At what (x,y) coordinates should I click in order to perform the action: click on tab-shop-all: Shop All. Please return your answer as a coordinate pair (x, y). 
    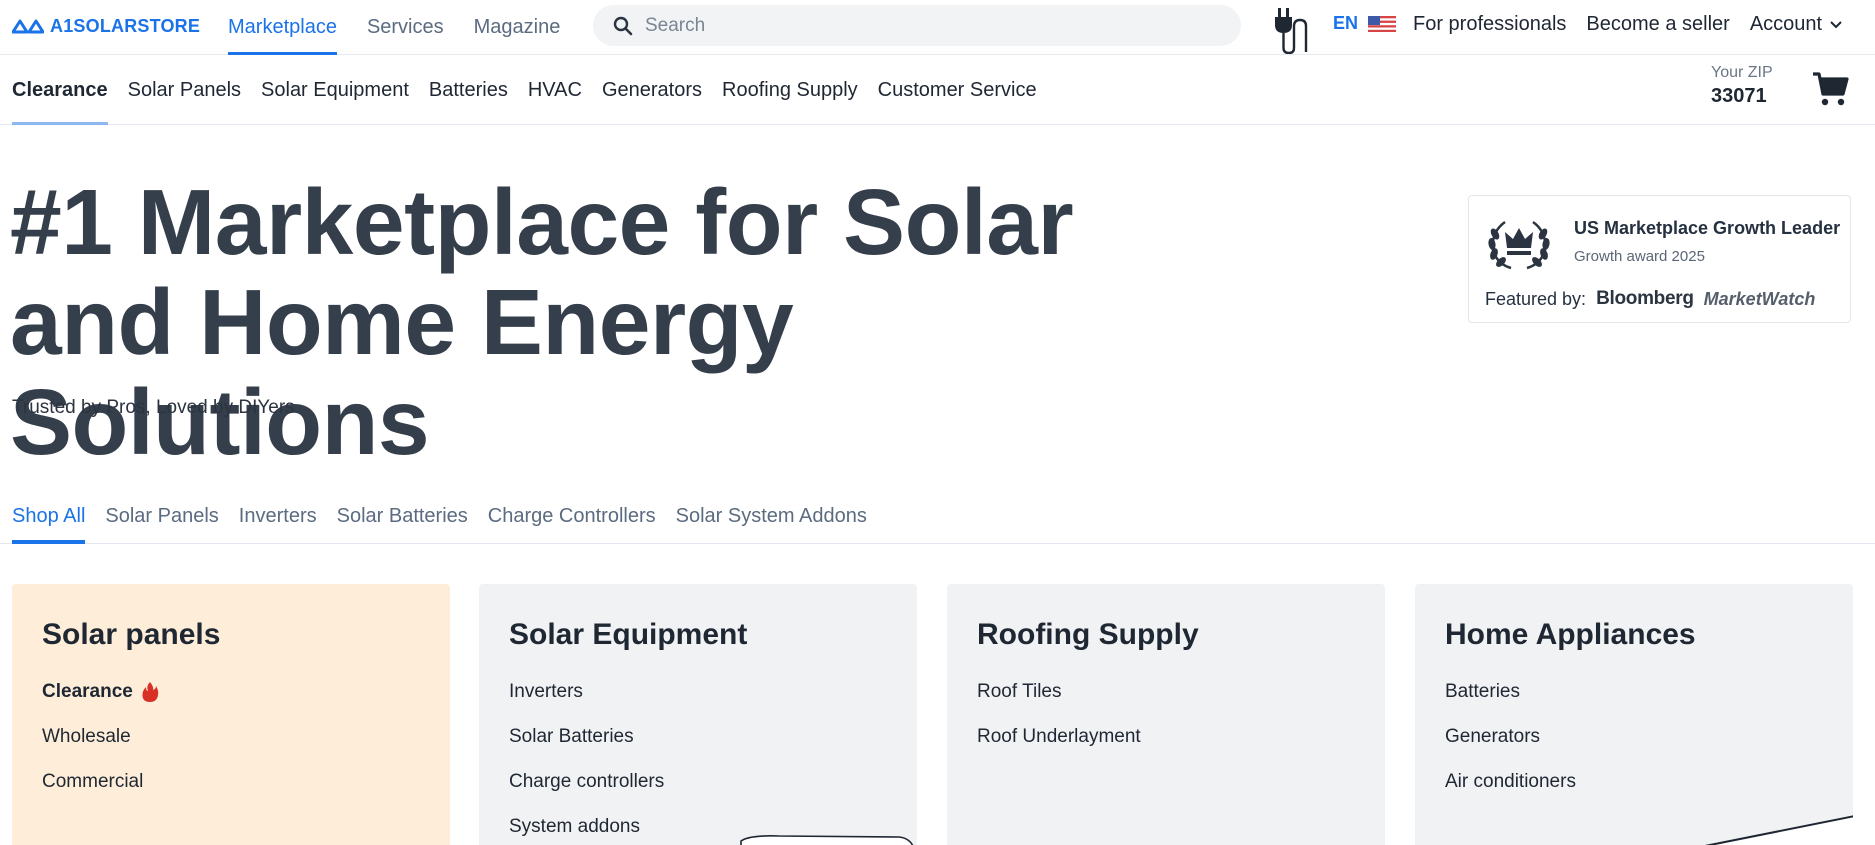
    Looking at the image, I should click on (49, 516).